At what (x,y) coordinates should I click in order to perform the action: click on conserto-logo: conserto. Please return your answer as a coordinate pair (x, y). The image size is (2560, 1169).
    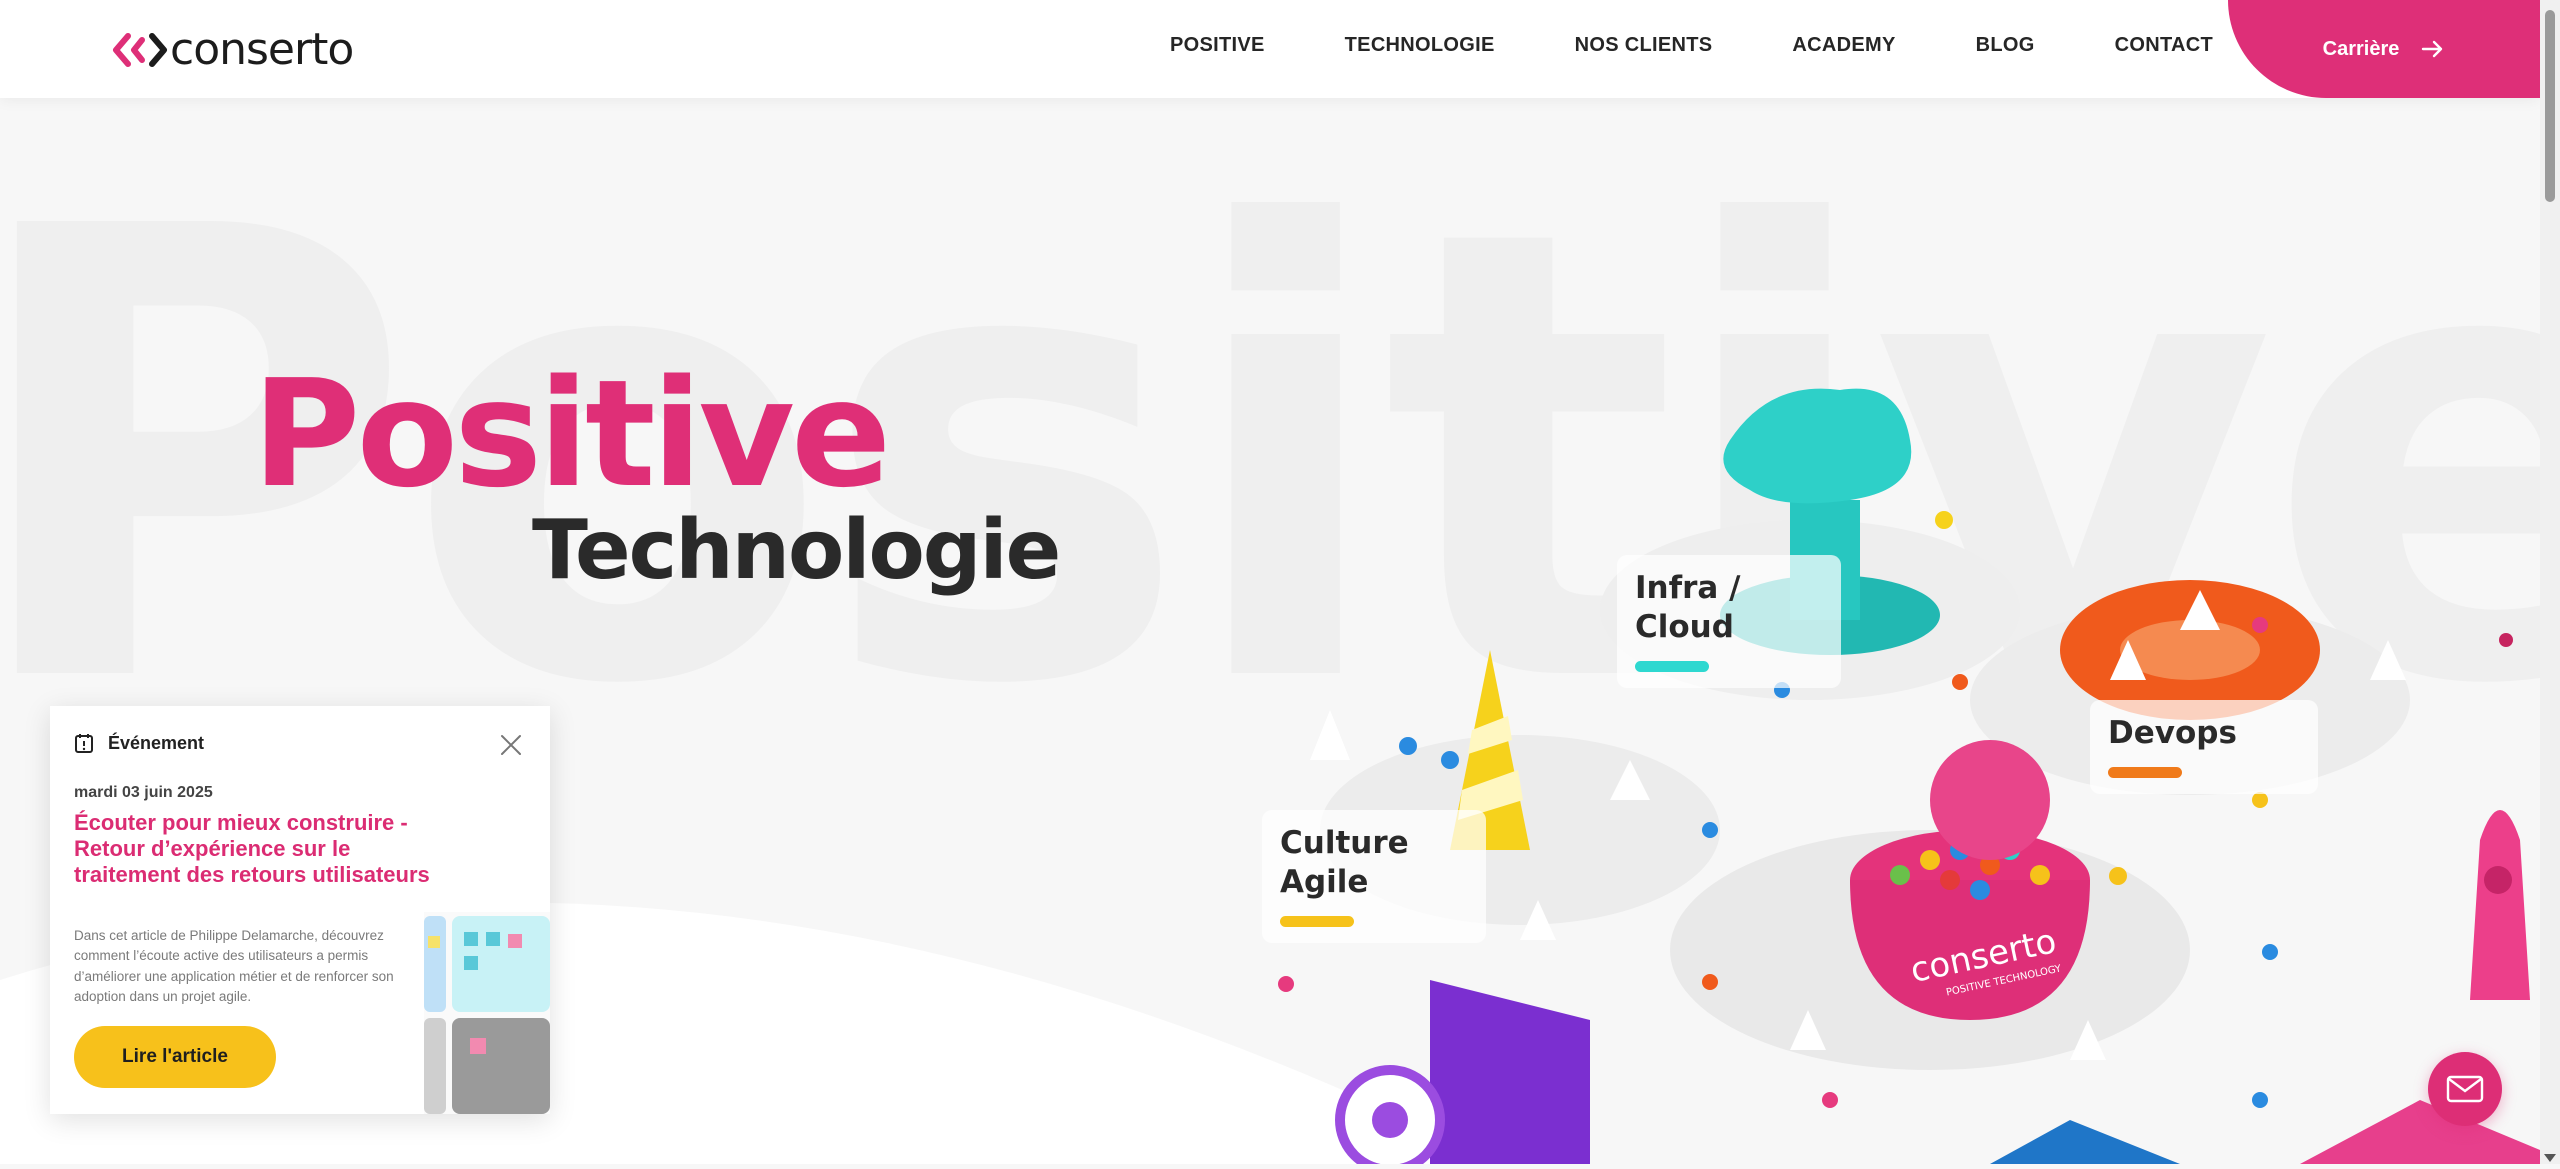
    Looking at the image, I should click on (233, 49).